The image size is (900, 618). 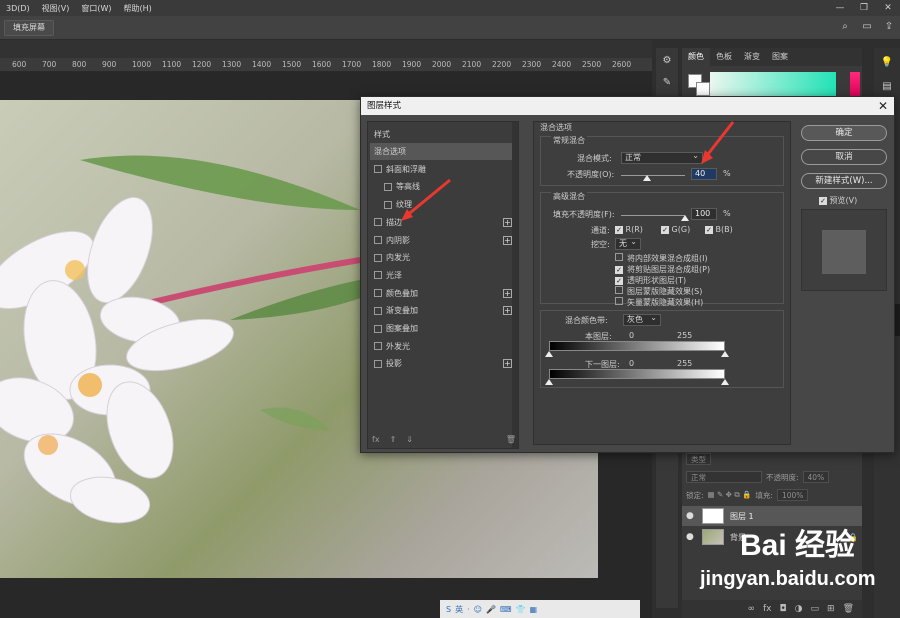 What do you see at coordinates (816, 477) in the screenshot?
I see `layer-opacity-input: 40%` at bounding box center [816, 477].